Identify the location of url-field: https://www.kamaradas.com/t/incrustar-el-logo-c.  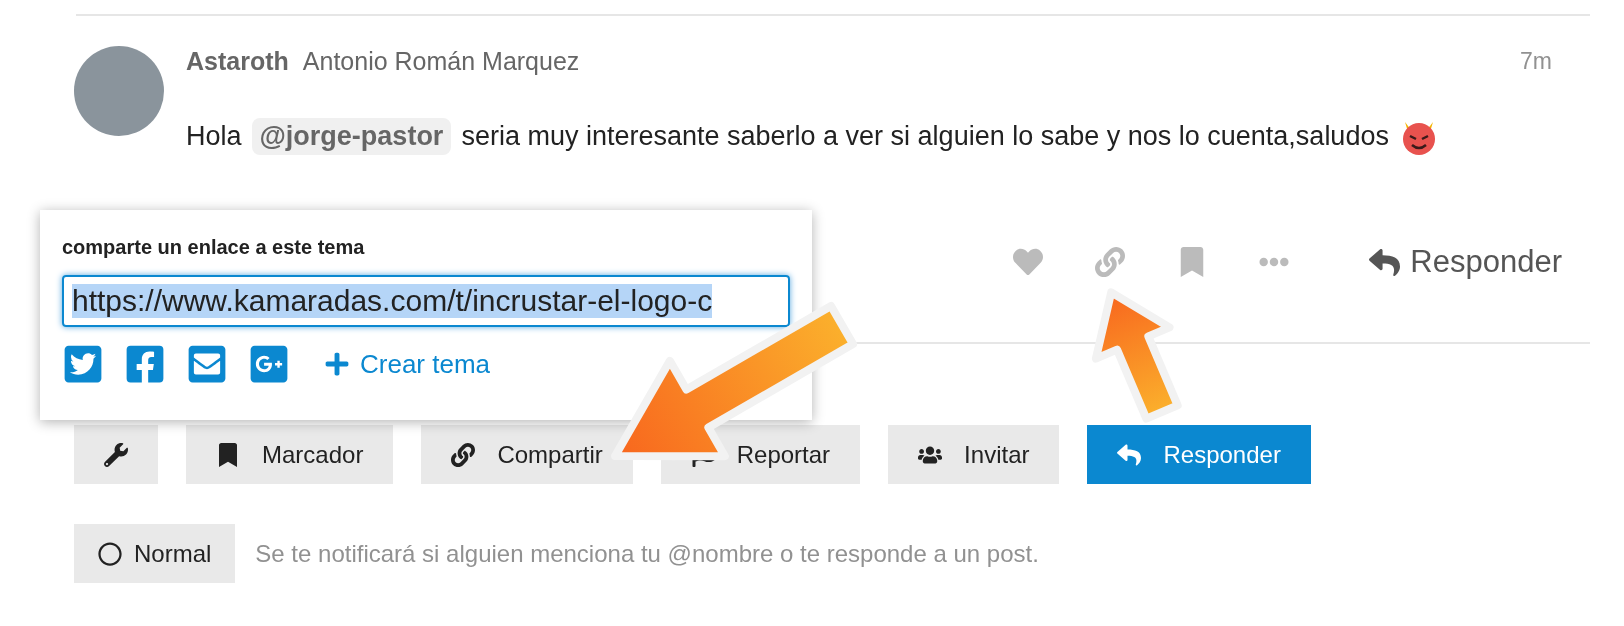
(426, 301).